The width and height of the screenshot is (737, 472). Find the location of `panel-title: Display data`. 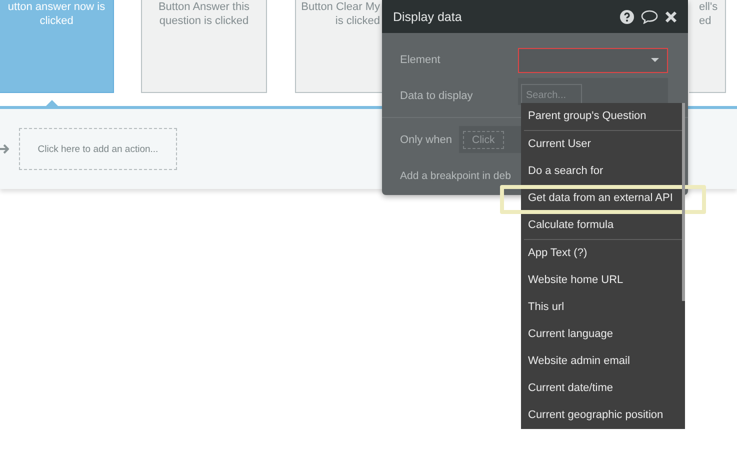

panel-title: Display data is located at coordinates (428, 17).